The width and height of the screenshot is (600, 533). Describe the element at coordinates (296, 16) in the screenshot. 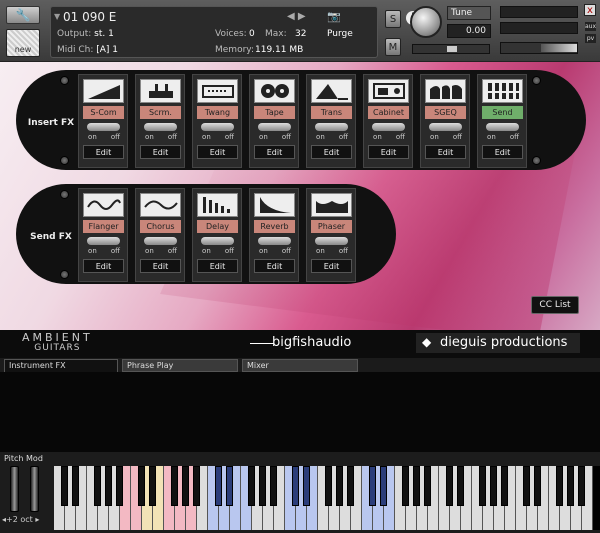

I see `prev-next-arrows-icon: ◀ ▶` at that location.